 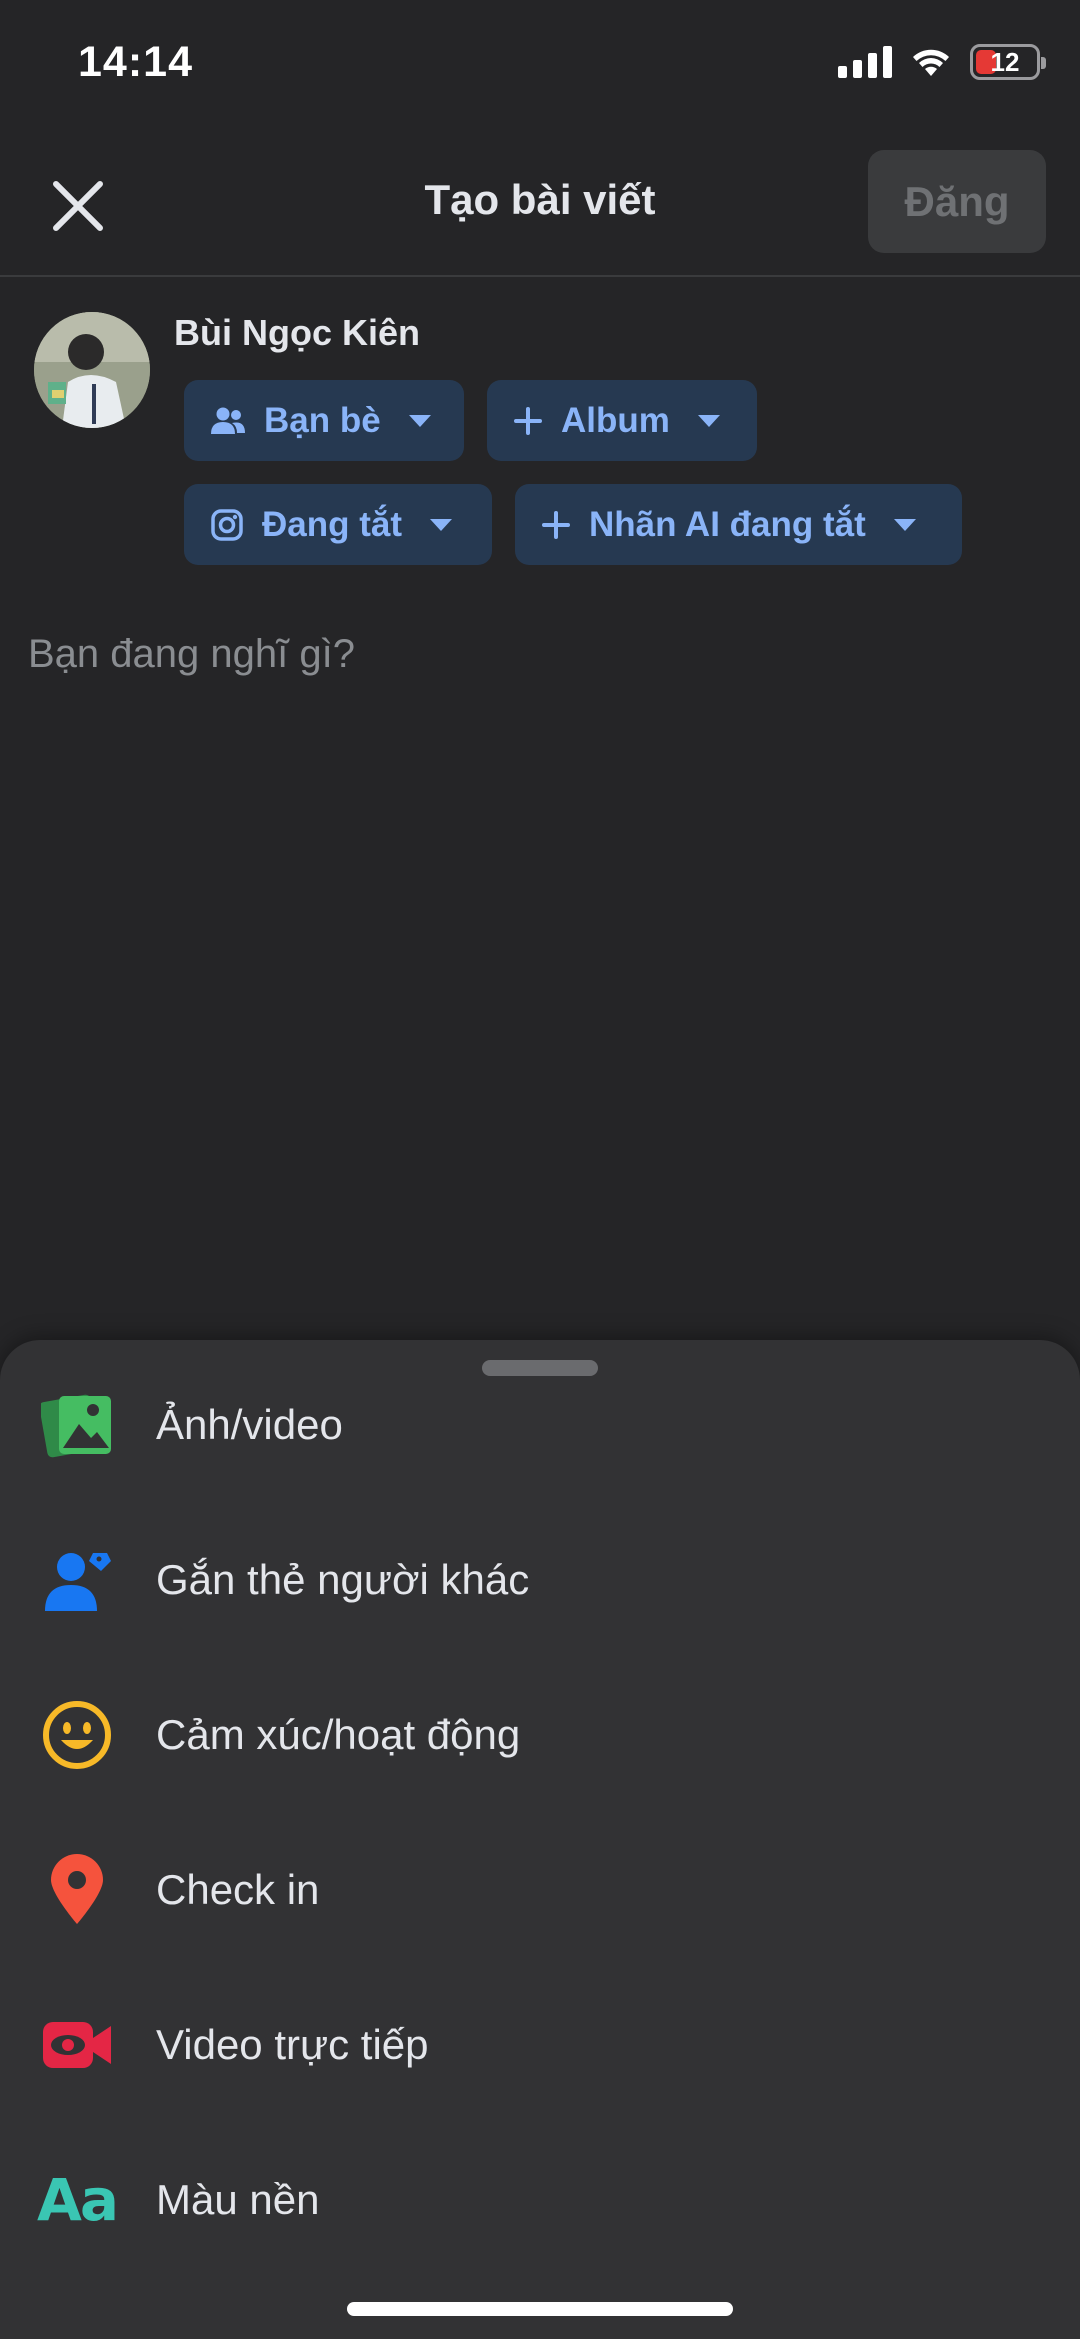 I want to click on friends-icon, so click(x=228, y=420).